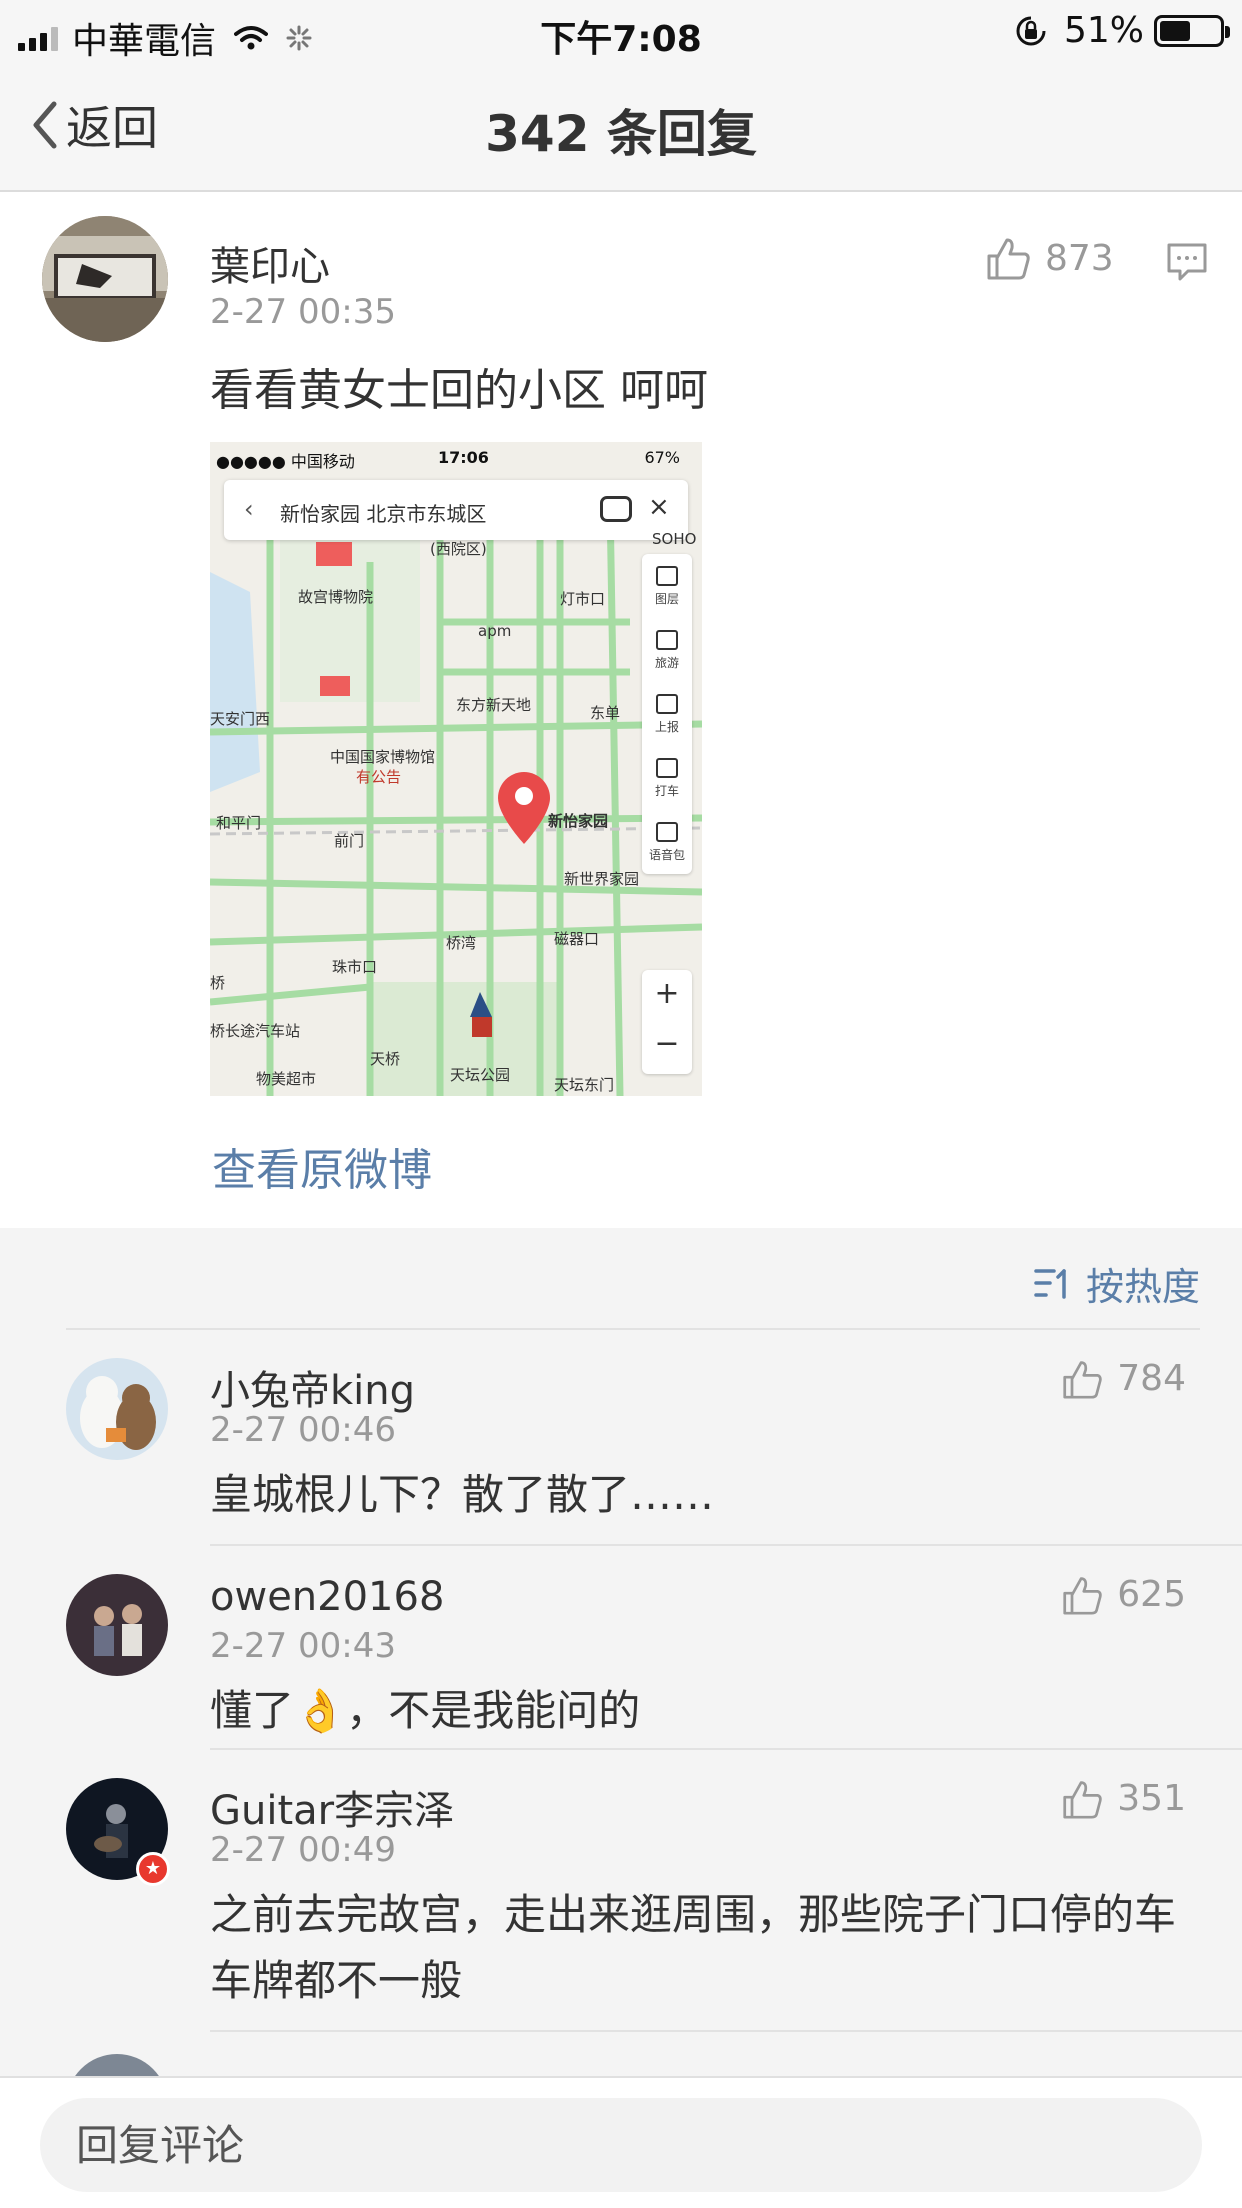 This screenshot has height=2208, width=1242. What do you see at coordinates (240, 719) in the screenshot?
I see `map-label: 天安门西` at bounding box center [240, 719].